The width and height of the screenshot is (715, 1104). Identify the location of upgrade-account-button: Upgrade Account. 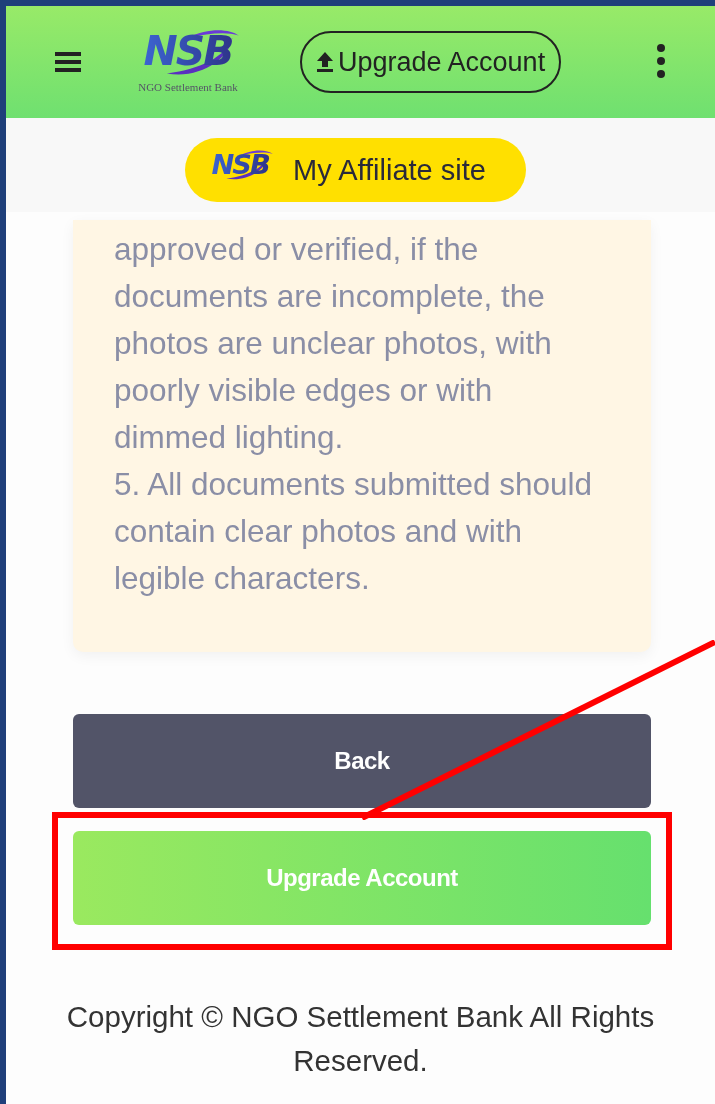
(431, 62).